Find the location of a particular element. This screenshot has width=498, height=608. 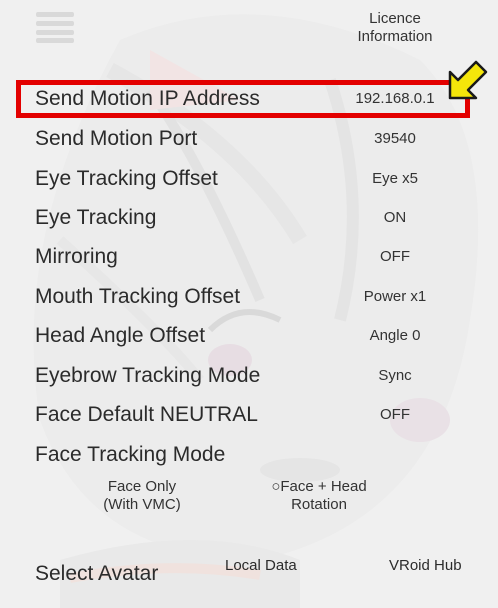

setting-label: Mouth Tracking Offset is located at coordinates (138, 296).